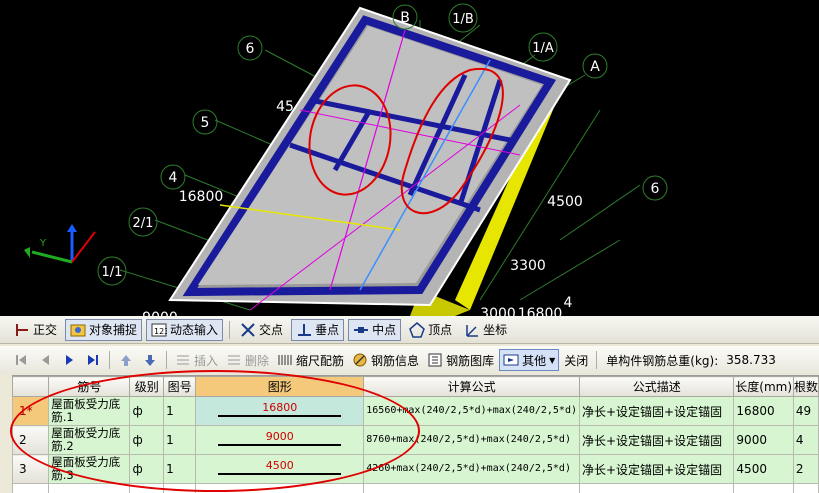  I want to click on axis-label-4: 4, so click(173, 178).